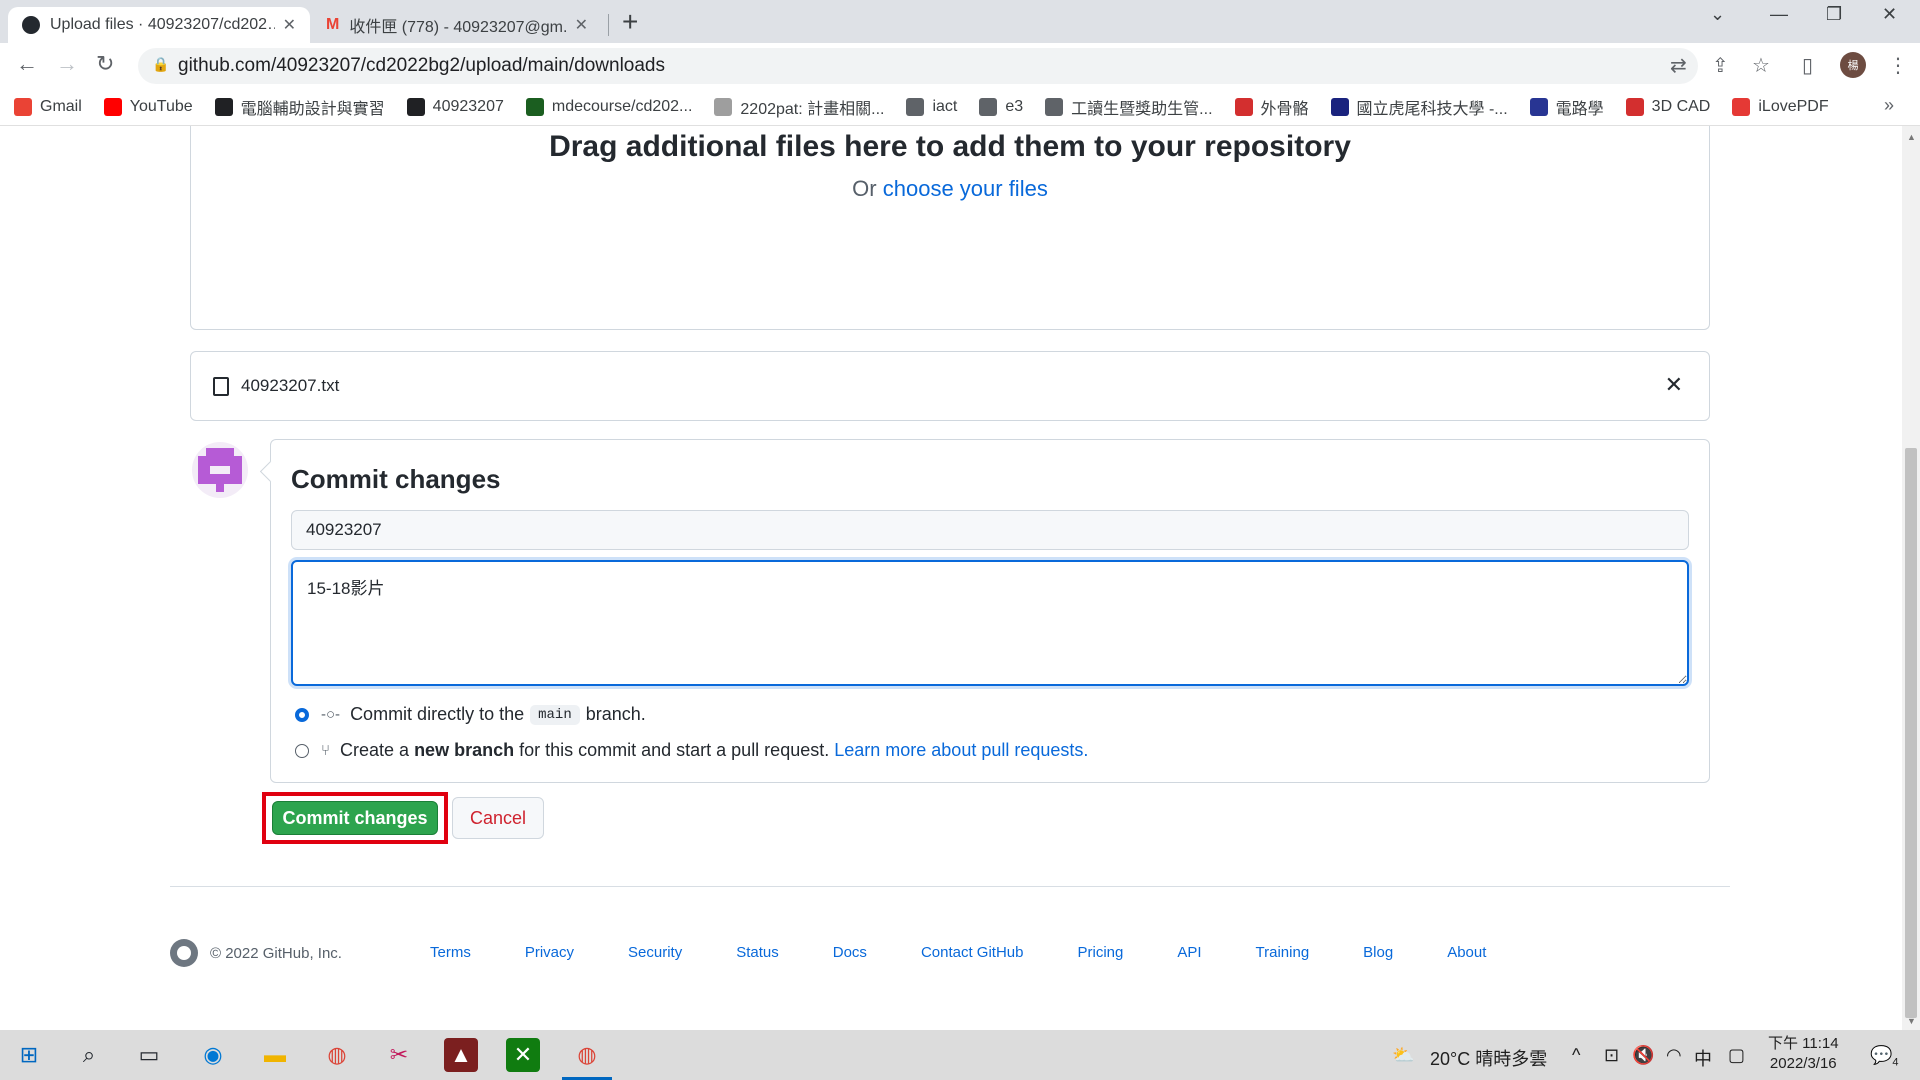  What do you see at coordinates (299, 107) in the screenshot?
I see `bookmark-item: 電腦輔助設計與實習` at bounding box center [299, 107].